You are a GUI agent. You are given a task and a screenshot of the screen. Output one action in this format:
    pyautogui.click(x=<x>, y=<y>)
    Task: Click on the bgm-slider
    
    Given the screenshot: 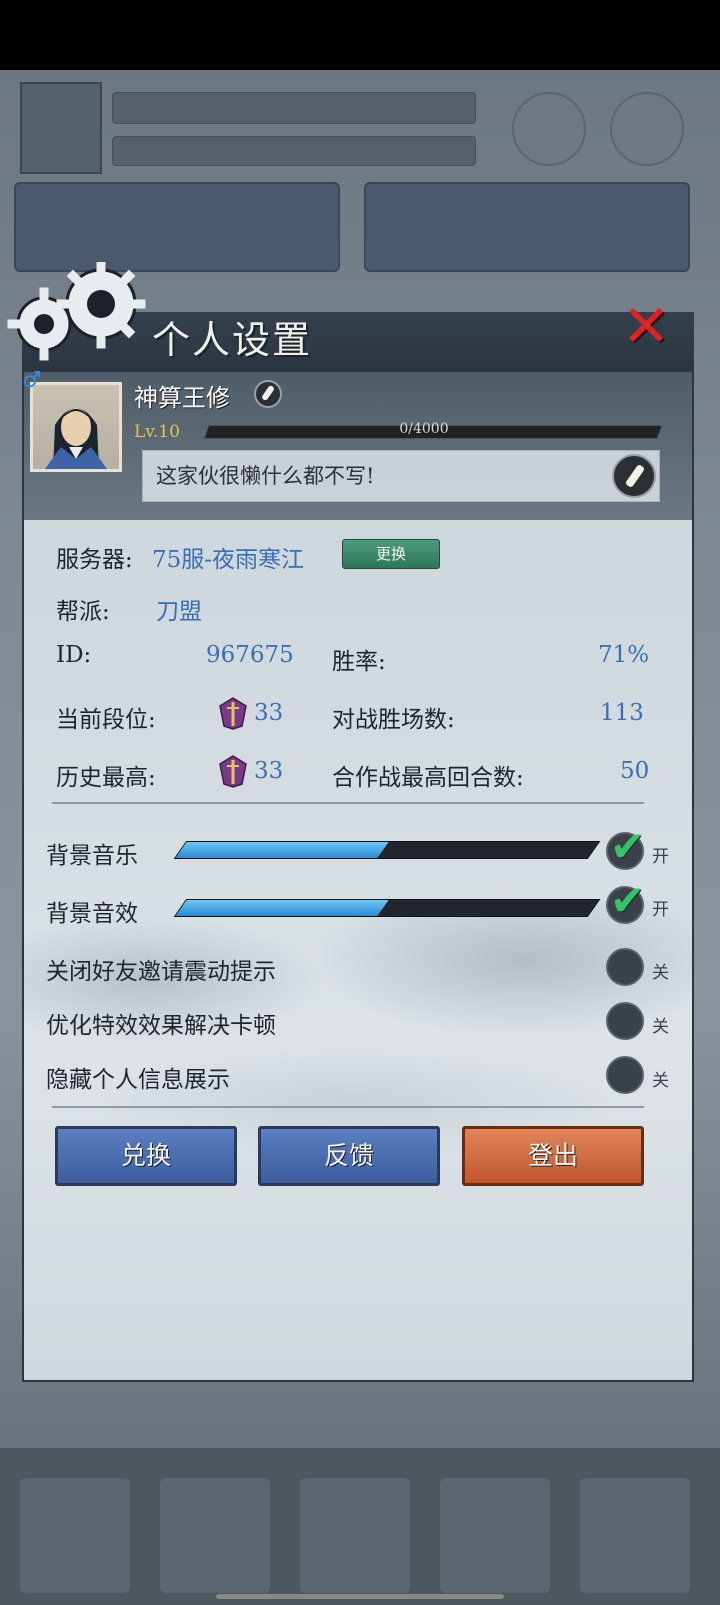 What is the action you would take?
    pyautogui.click(x=387, y=850)
    